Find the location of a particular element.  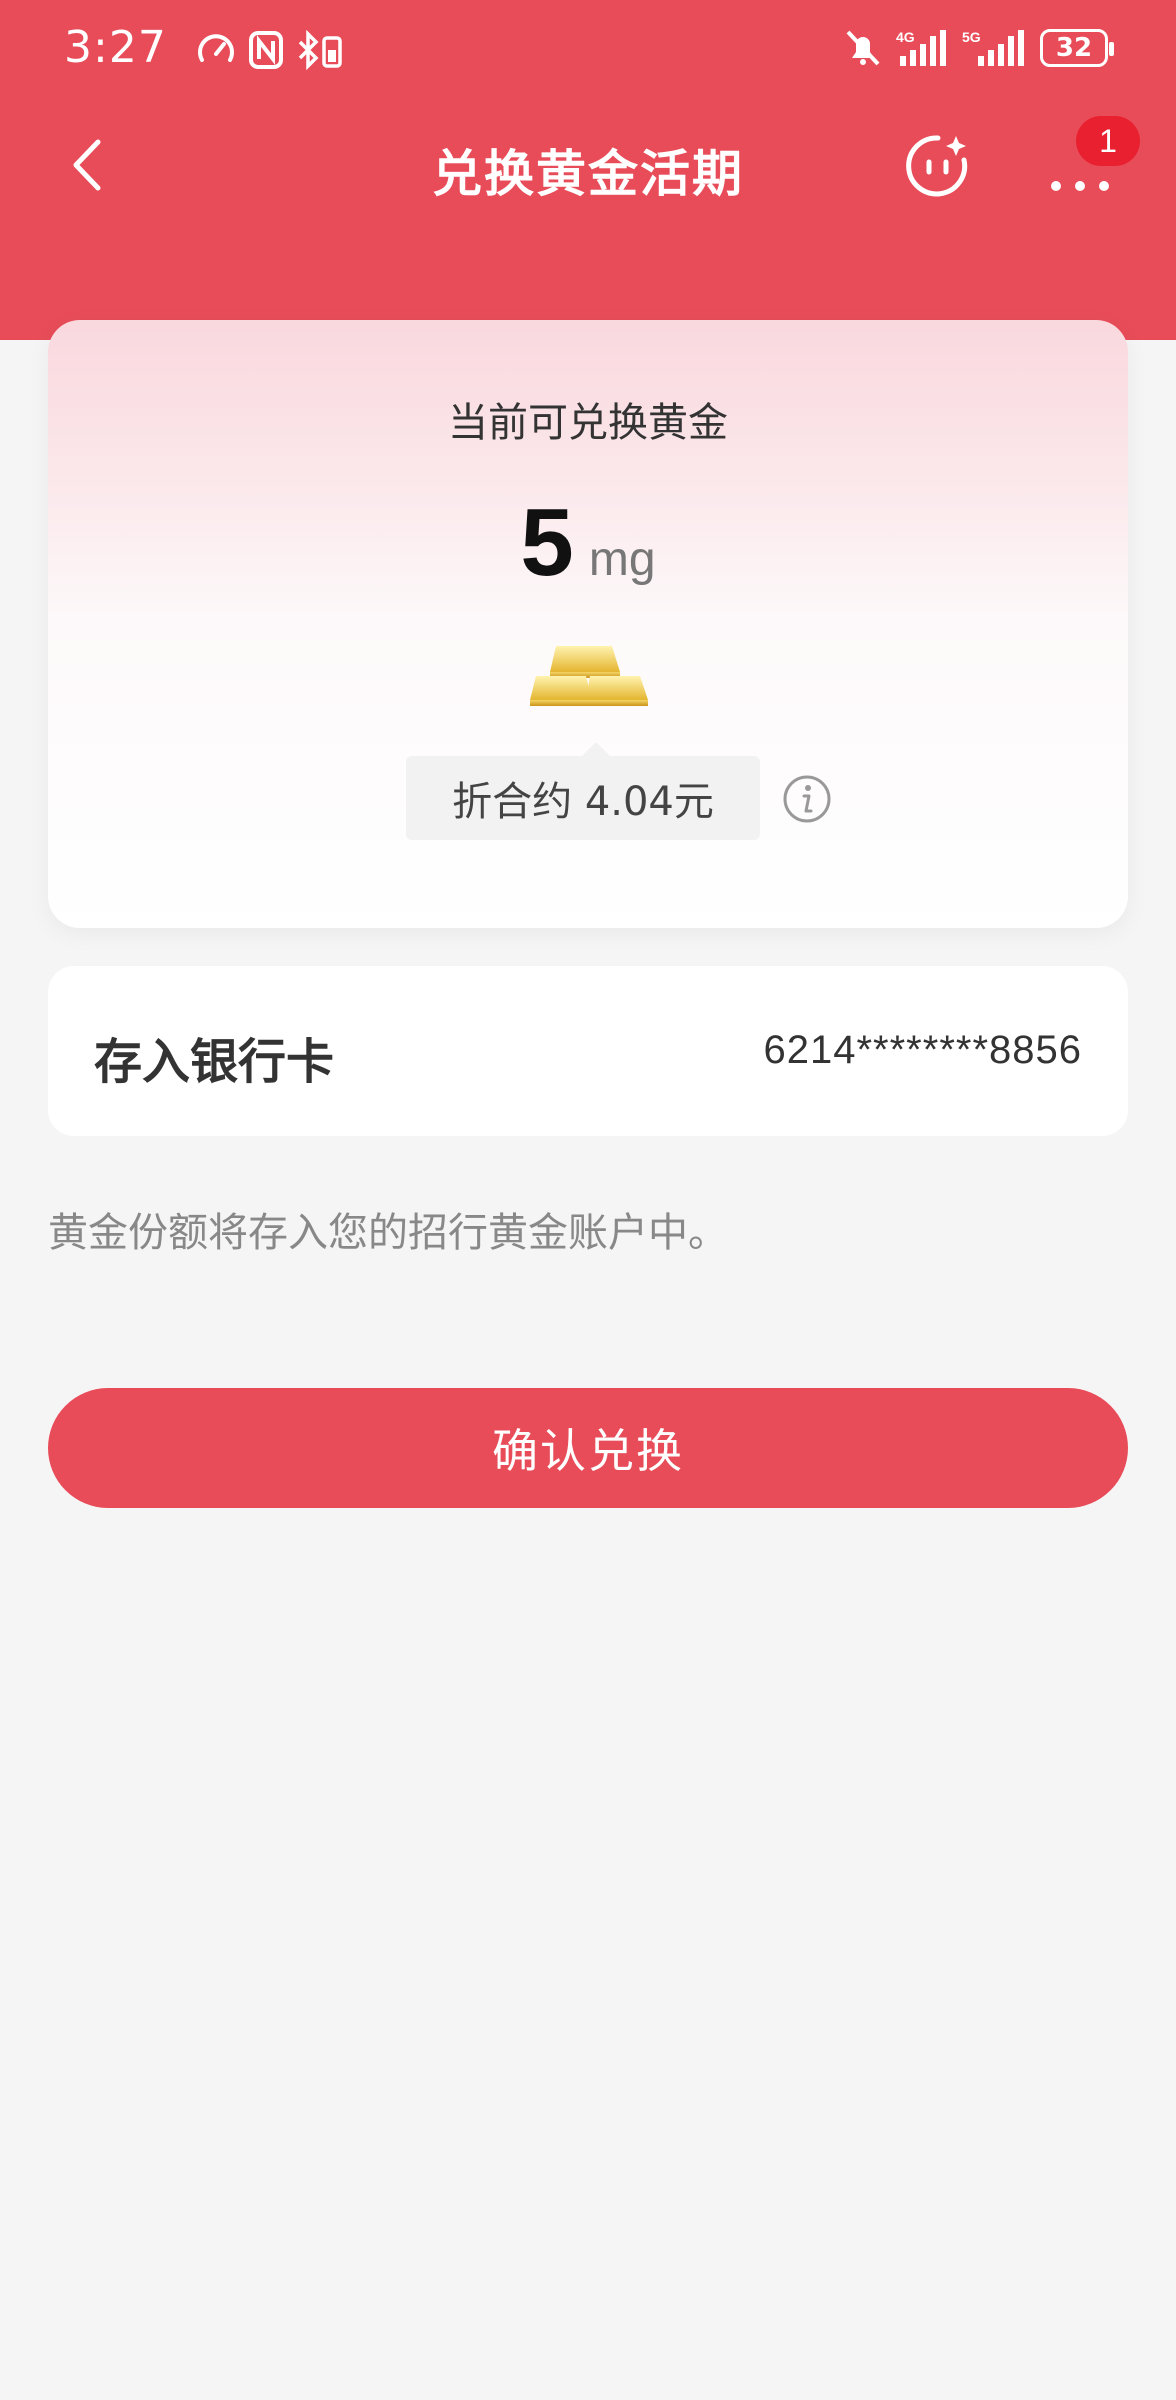

bank-card-row: 存入银行卡 6214********8856 is located at coordinates (588, 1051).